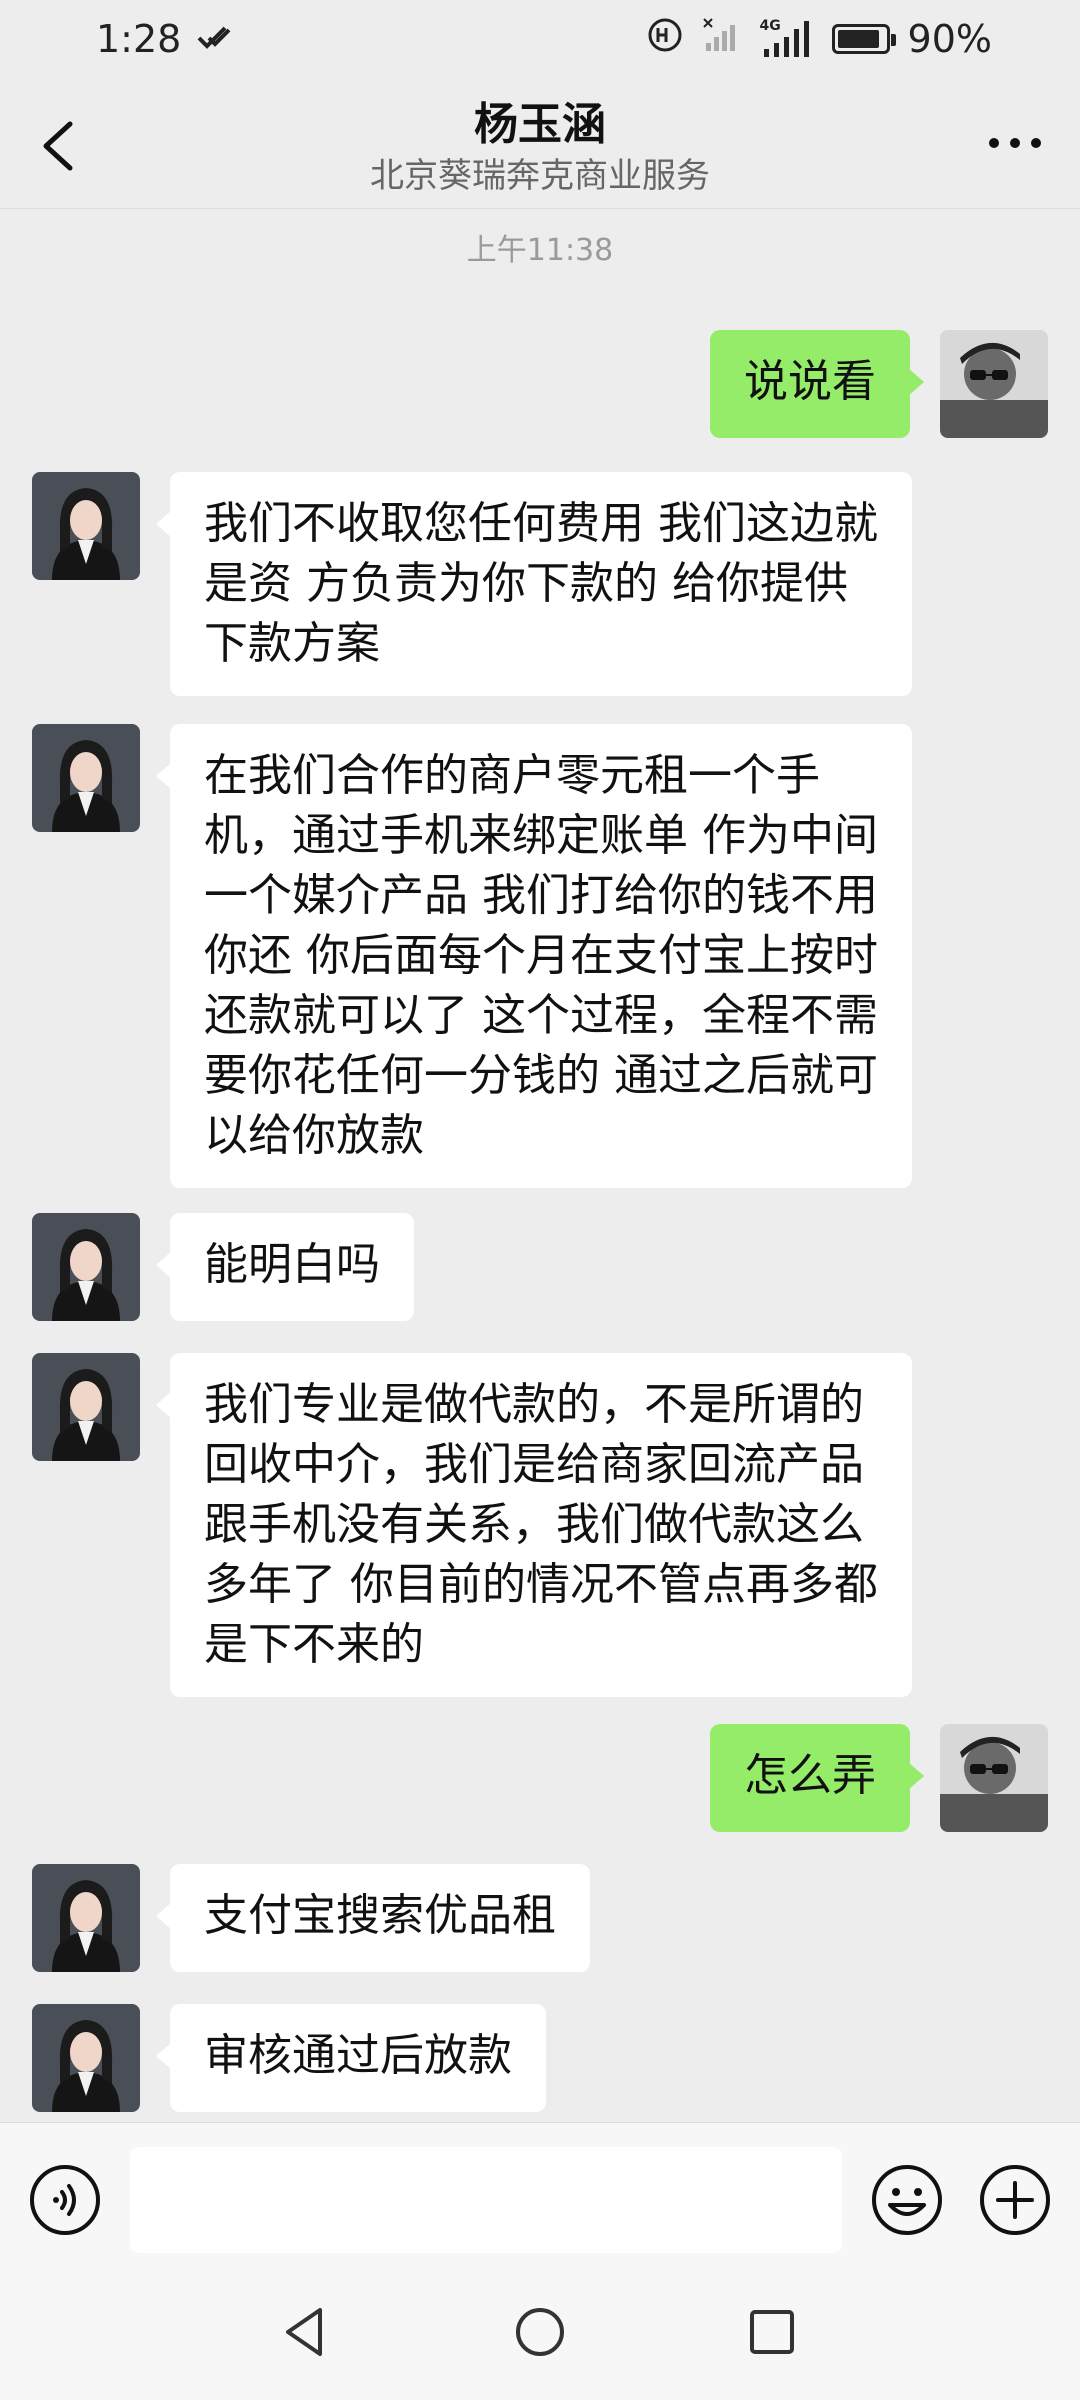 The width and height of the screenshot is (1080, 2400). Describe the element at coordinates (819, 39) in the screenshot. I see `status-right: 4G 90%` at that location.